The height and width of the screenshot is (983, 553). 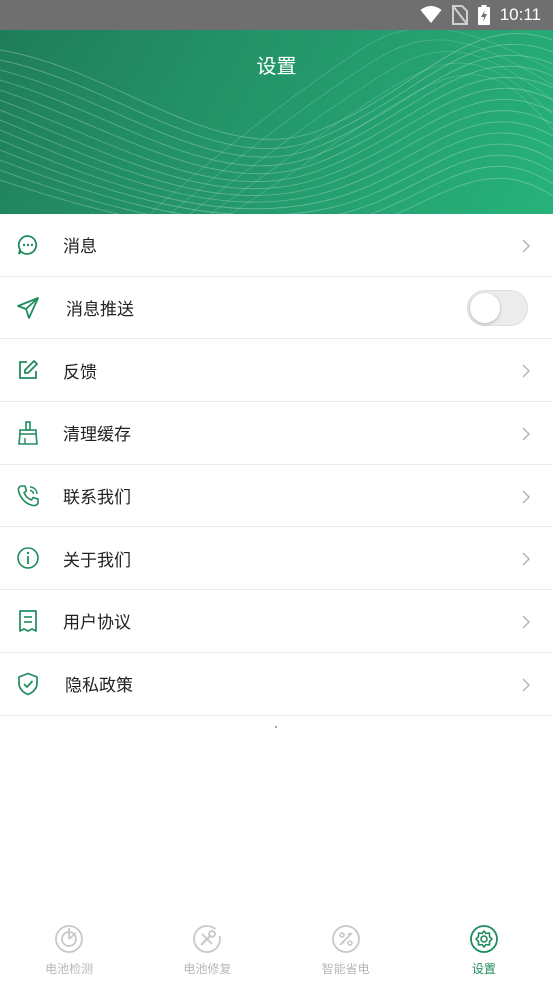 I want to click on battery-detect-icon, so click(x=69, y=939).